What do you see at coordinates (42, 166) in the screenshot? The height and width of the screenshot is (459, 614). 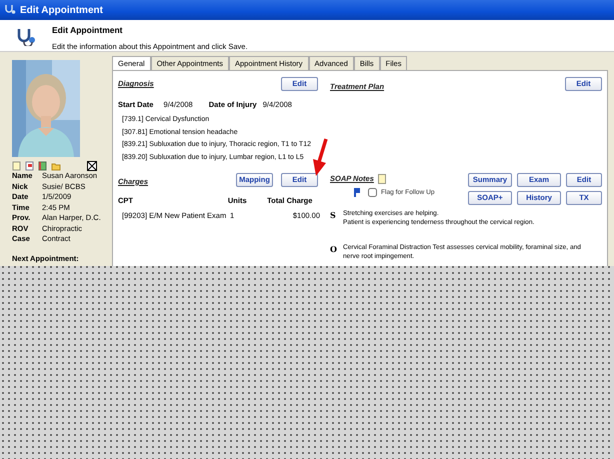 I see `book-icon` at bounding box center [42, 166].